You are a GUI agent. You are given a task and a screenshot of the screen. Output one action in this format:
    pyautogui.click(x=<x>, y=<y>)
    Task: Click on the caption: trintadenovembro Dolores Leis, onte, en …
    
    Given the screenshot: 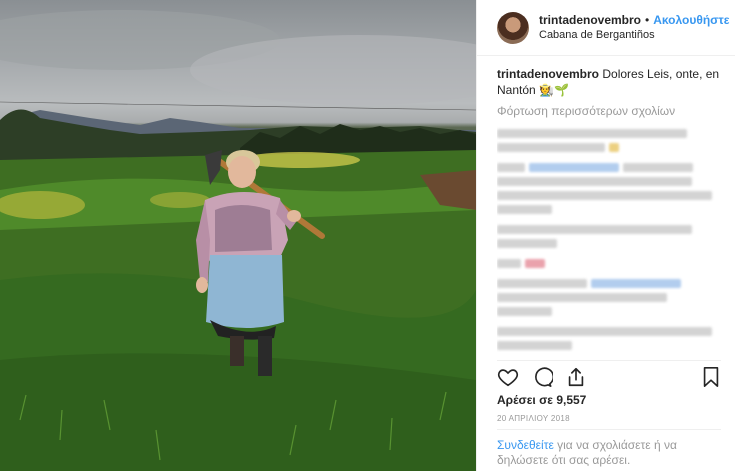 What is the action you would take?
    pyautogui.click(x=609, y=82)
    